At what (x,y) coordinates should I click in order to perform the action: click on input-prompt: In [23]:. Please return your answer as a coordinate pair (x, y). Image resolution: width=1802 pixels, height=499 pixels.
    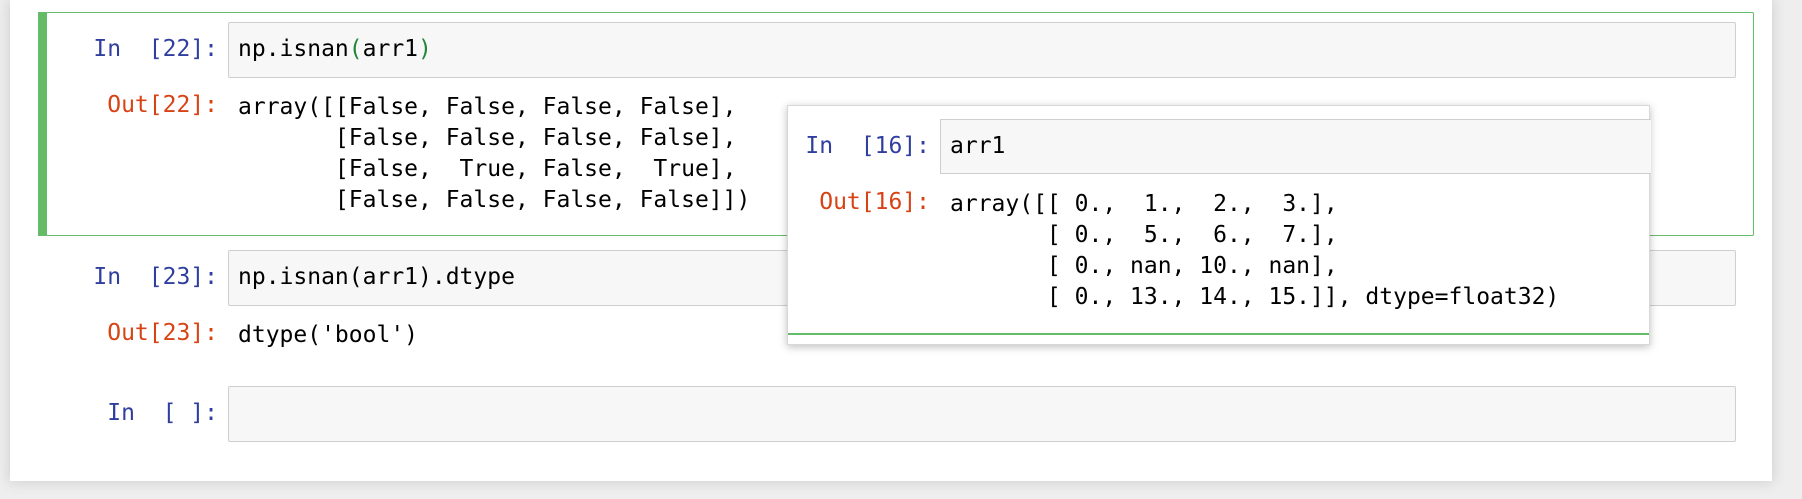
    Looking at the image, I should click on (155, 277).